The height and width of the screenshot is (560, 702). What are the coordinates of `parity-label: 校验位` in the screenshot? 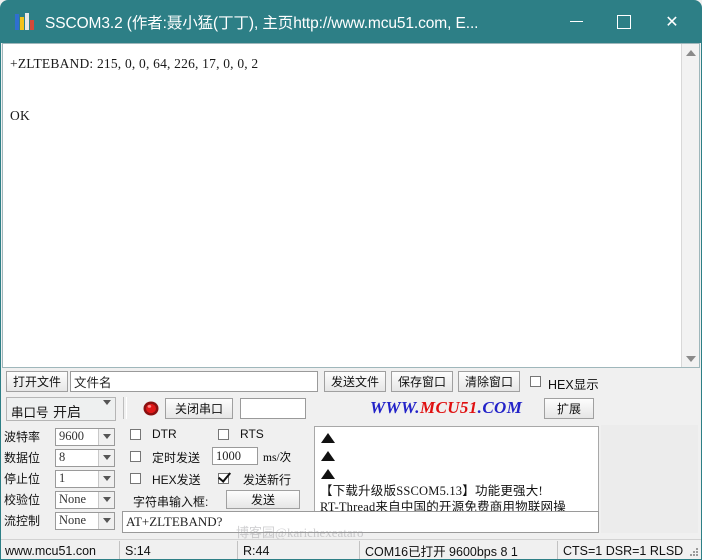 It's located at (22, 500).